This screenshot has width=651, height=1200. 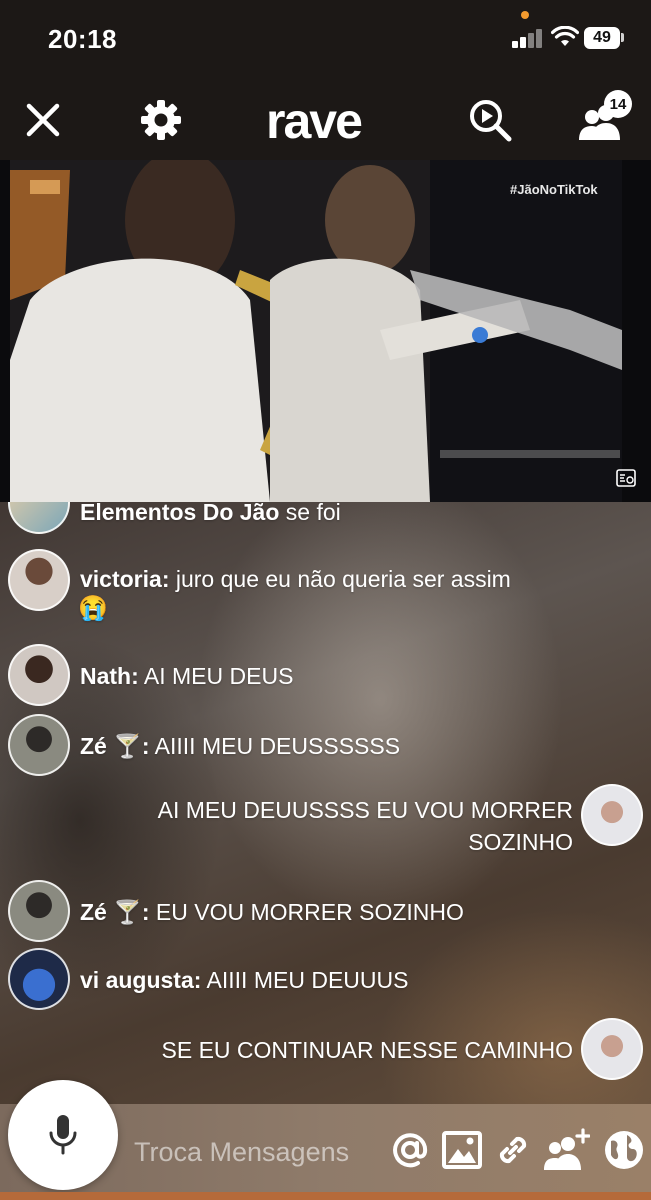 What do you see at coordinates (277, 746) in the screenshot?
I see `chat-text: AIIII MEU DEUSSSSSS` at bounding box center [277, 746].